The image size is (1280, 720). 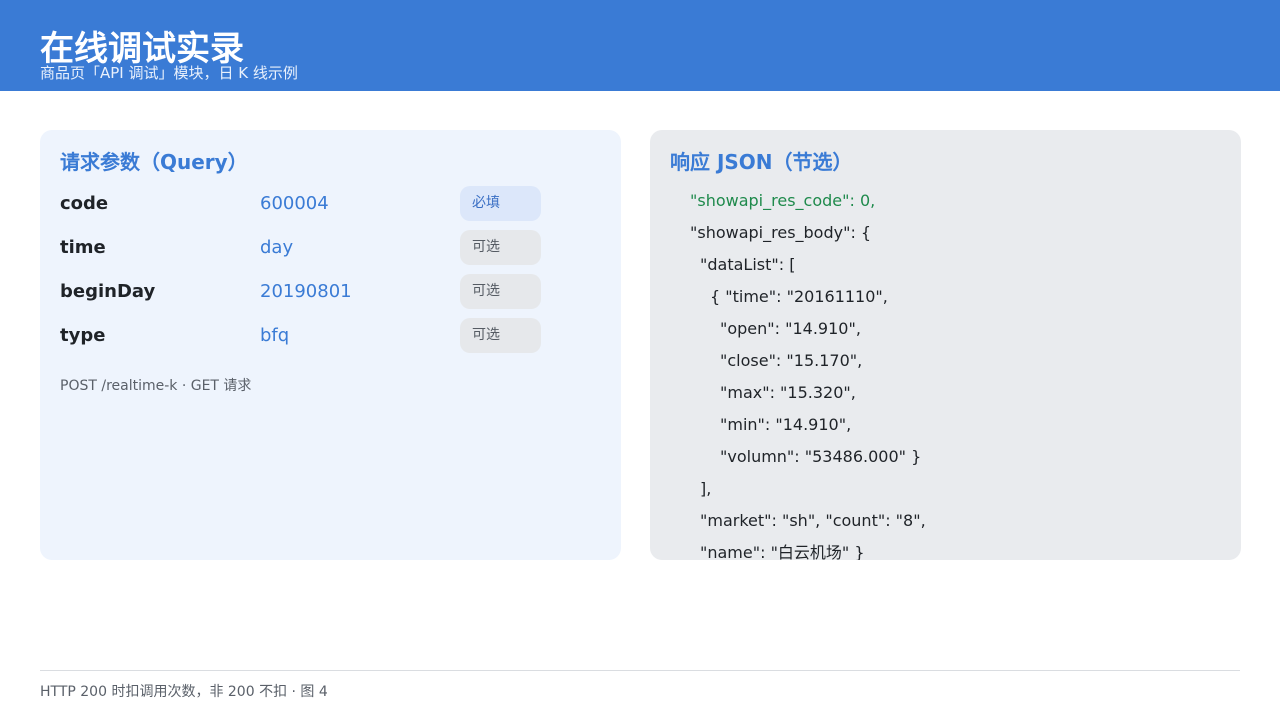 I want to click on param-row-beginday: beginDay 20190801 可选, so click(x=320, y=292).